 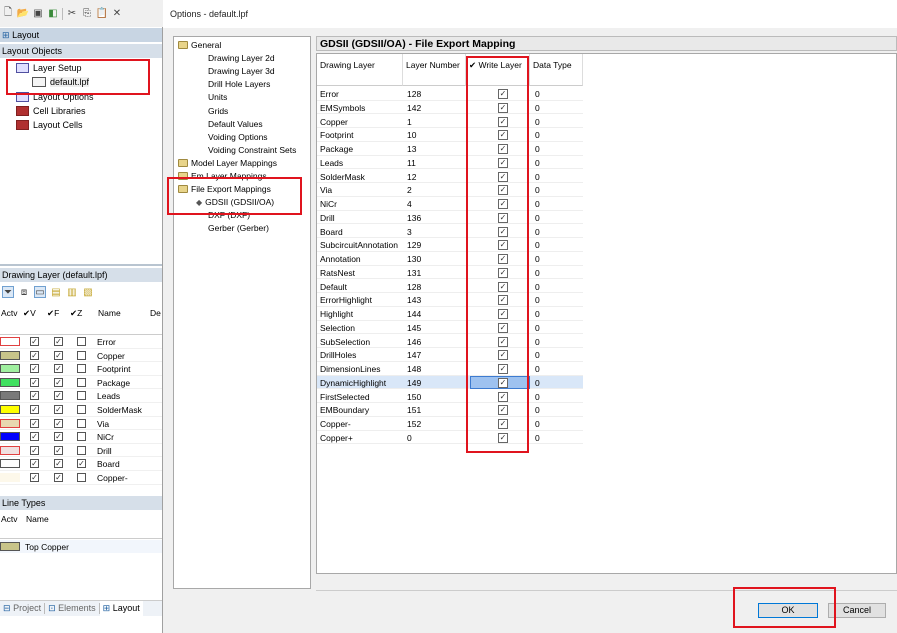 I want to click on layer-number-cell: 143, so click(x=414, y=300).